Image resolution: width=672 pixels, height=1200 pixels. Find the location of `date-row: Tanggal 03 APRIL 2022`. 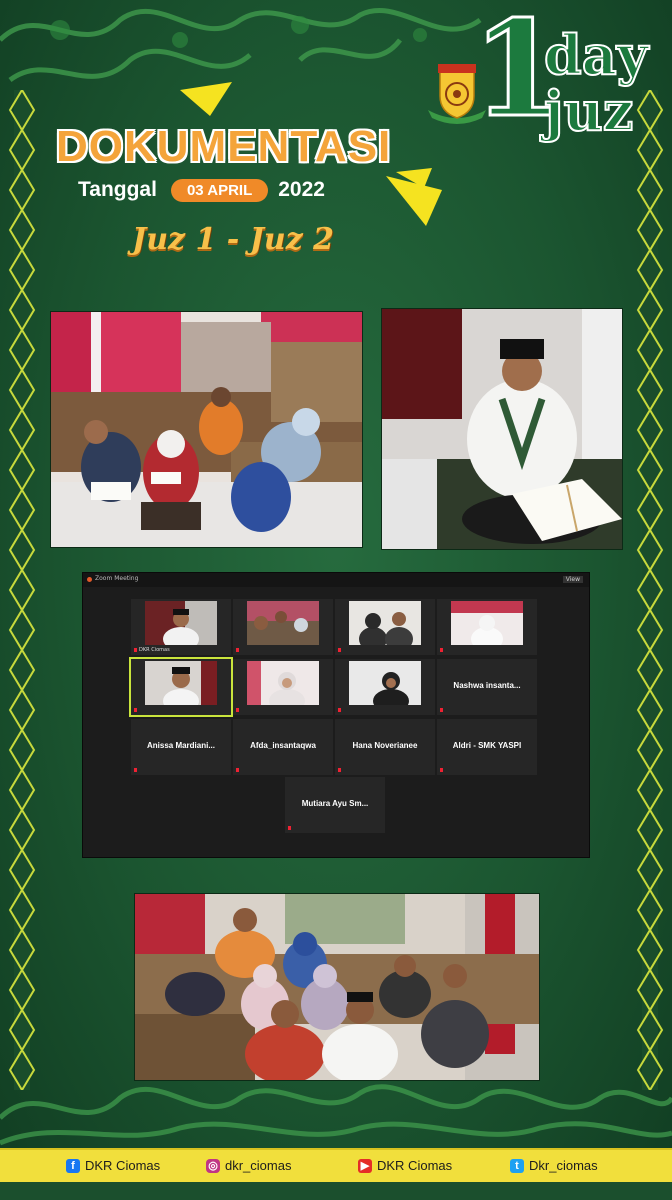

date-row: Tanggal 03 APRIL 2022 is located at coordinates (201, 190).